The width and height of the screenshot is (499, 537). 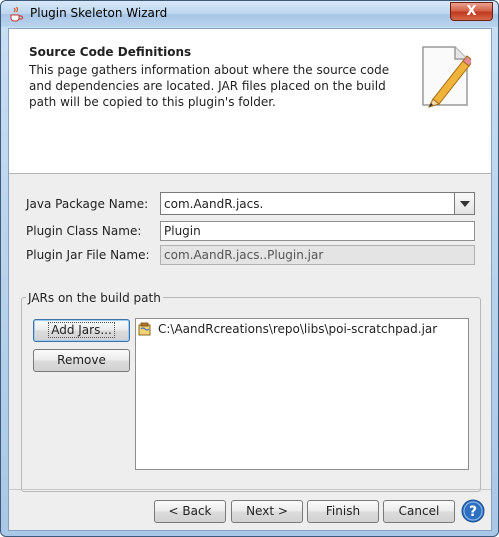 I want to click on finish-button: Finish, so click(x=343, y=511).